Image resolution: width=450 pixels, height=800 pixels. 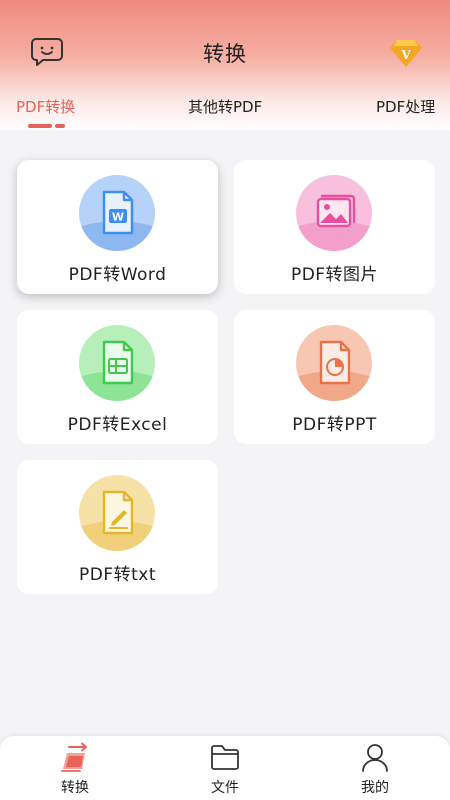 What do you see at coordinates (117, 513) in the screenshot?
I see `txt-file-icon` at bounding box center [117, 513].